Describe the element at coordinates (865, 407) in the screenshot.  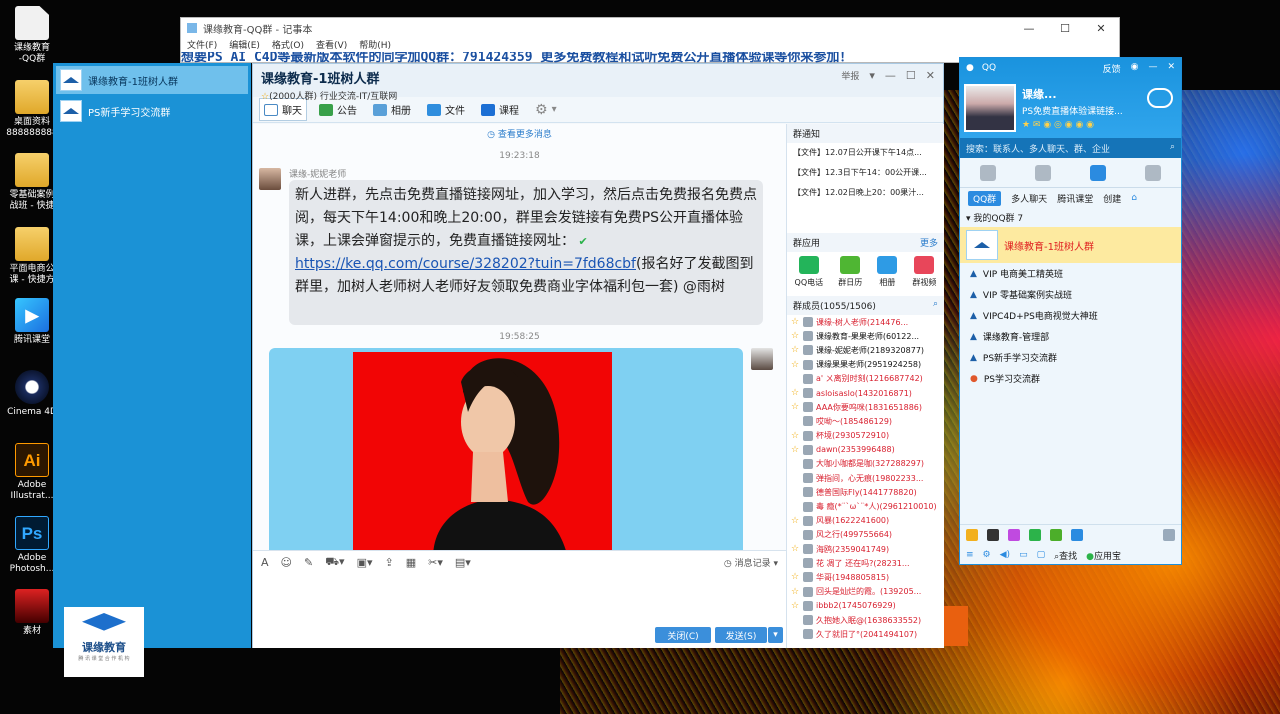
I see `member-row: ☆ AAA你要呜咪(1831651886)` at that location.